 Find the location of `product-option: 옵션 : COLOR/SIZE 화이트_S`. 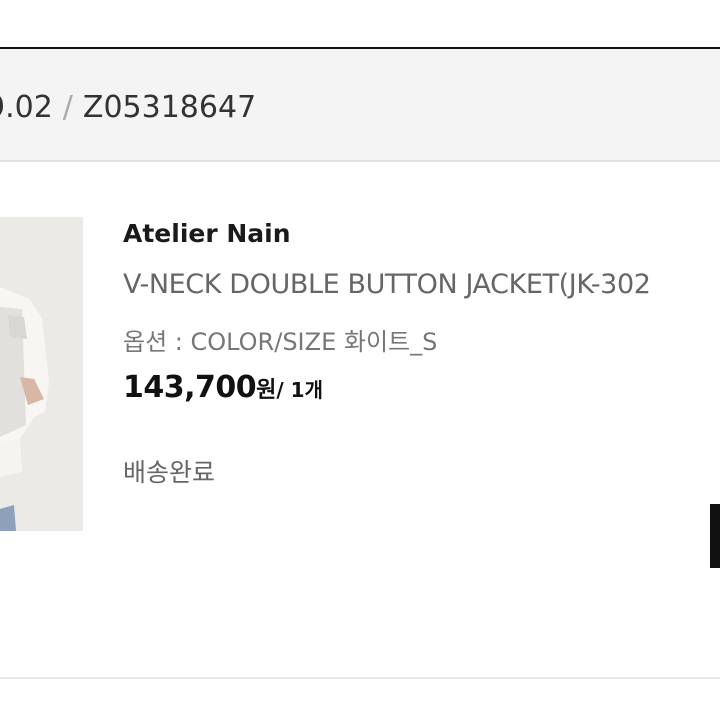

product-option: 옵션 : COLOR/SIZE 화이트_S is located at coordinates (280, 342).